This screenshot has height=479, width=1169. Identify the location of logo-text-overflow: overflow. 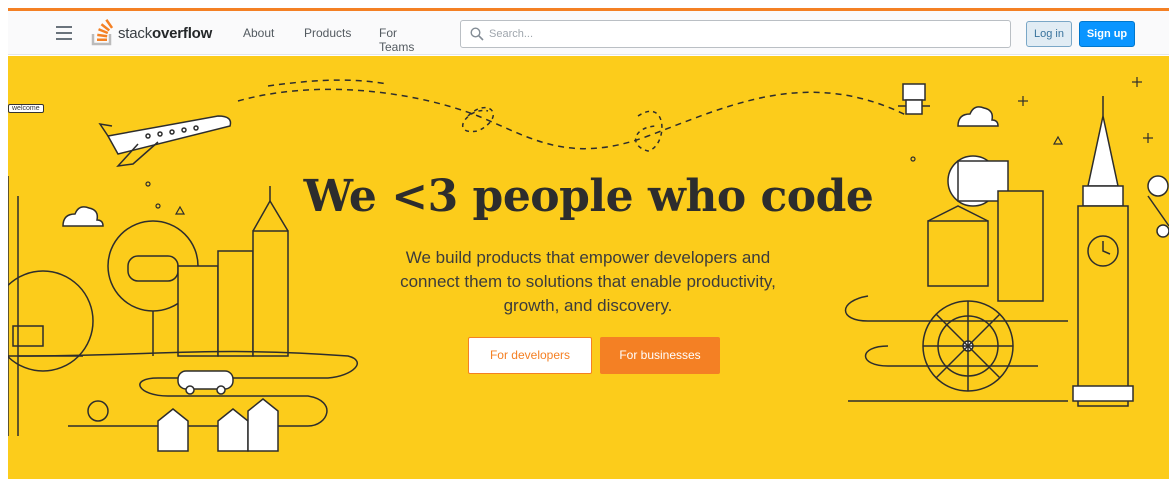
(182, 33).